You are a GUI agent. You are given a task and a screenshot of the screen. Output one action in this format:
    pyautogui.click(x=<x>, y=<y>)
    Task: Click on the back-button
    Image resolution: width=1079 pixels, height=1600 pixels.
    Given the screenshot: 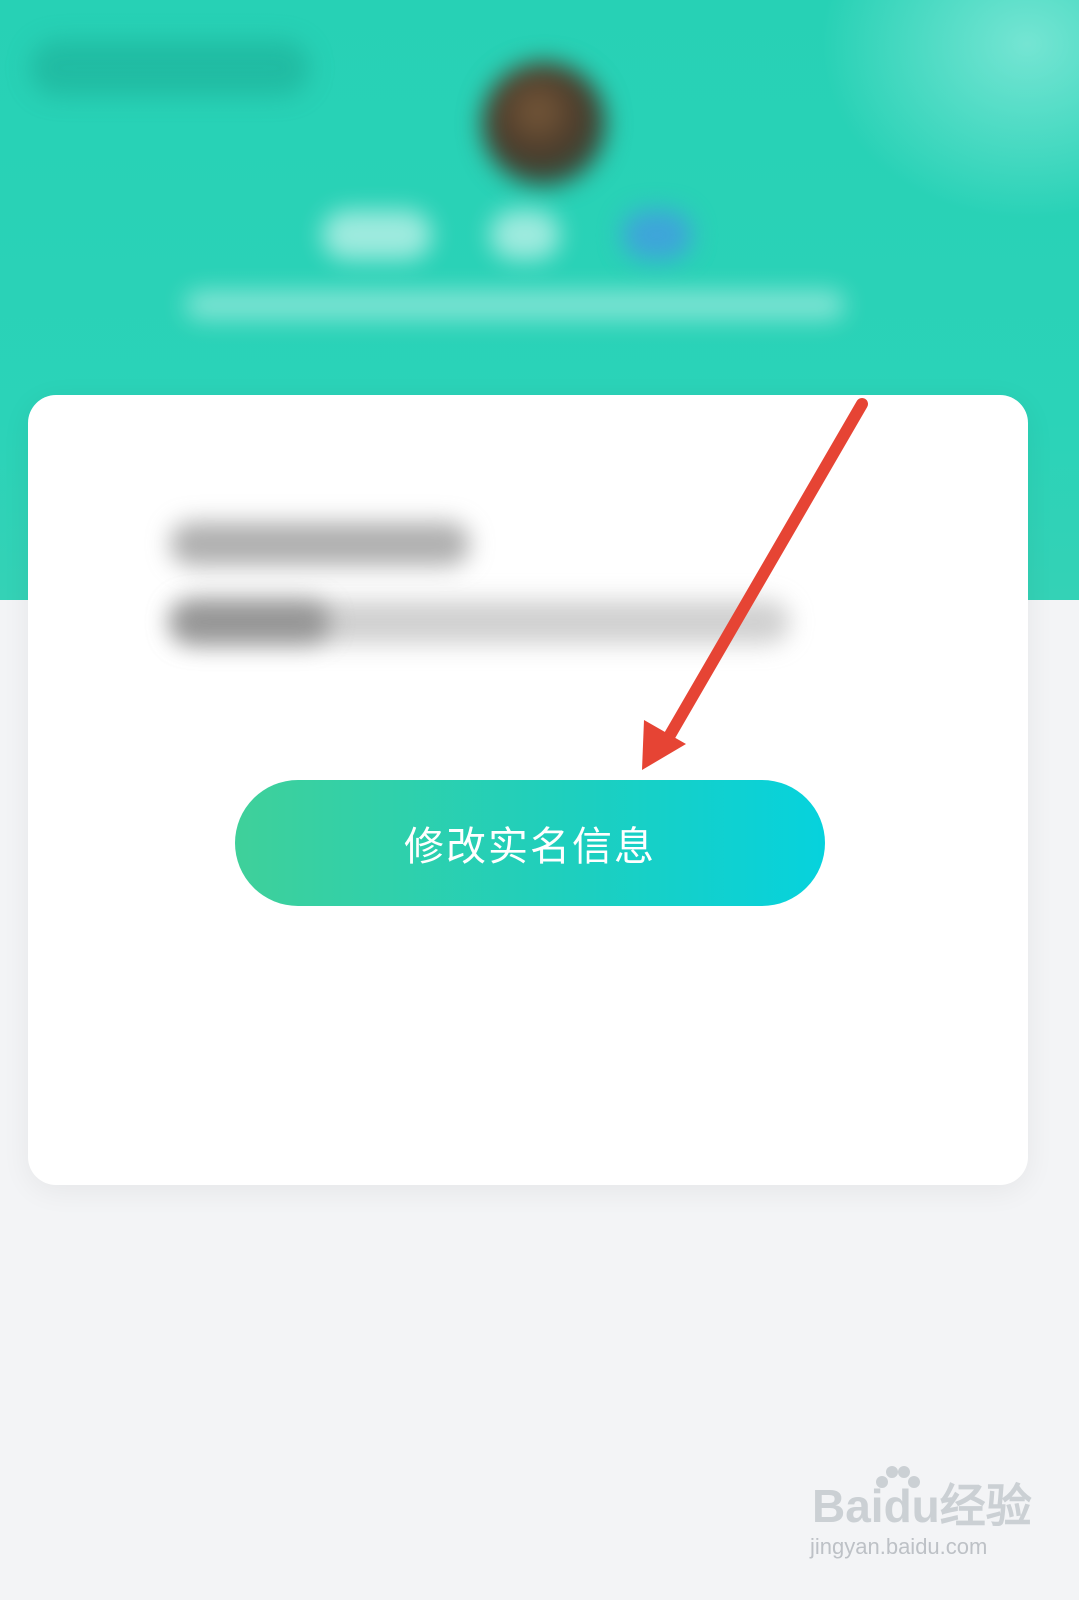 What is the action you would take?
    pyautogui.click(x=170, y=68)
    